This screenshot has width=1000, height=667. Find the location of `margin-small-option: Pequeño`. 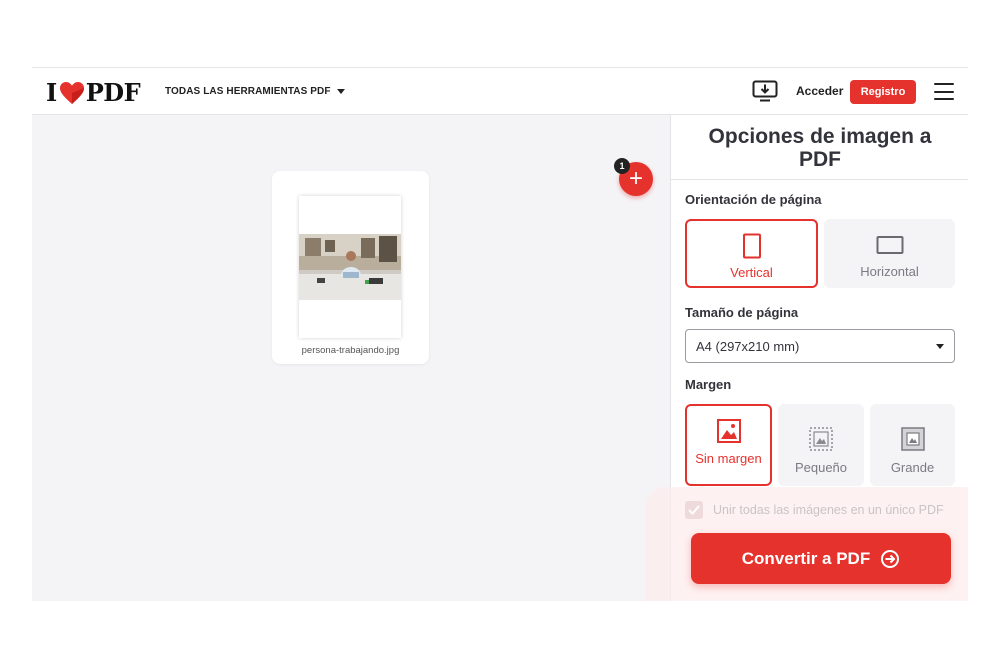

margin-small-option: Pequeño is located at coordinates (821, 445).